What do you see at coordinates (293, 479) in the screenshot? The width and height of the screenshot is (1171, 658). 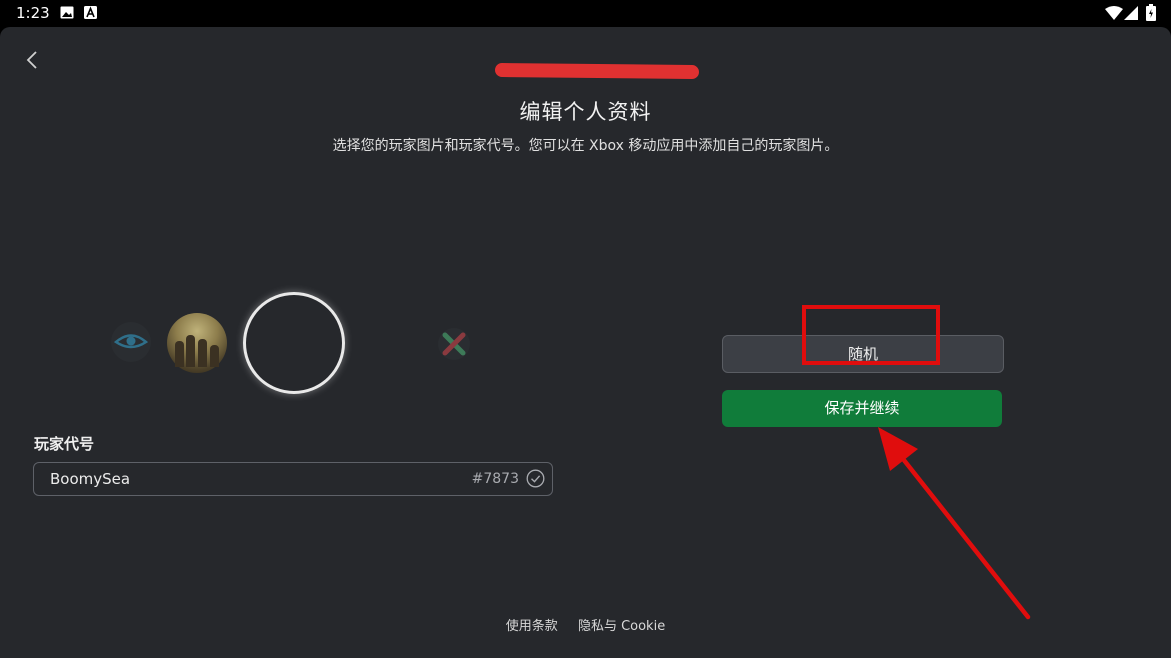 I see `gamertag-input: BoomySea #7873` at bounding box center [293, 479].